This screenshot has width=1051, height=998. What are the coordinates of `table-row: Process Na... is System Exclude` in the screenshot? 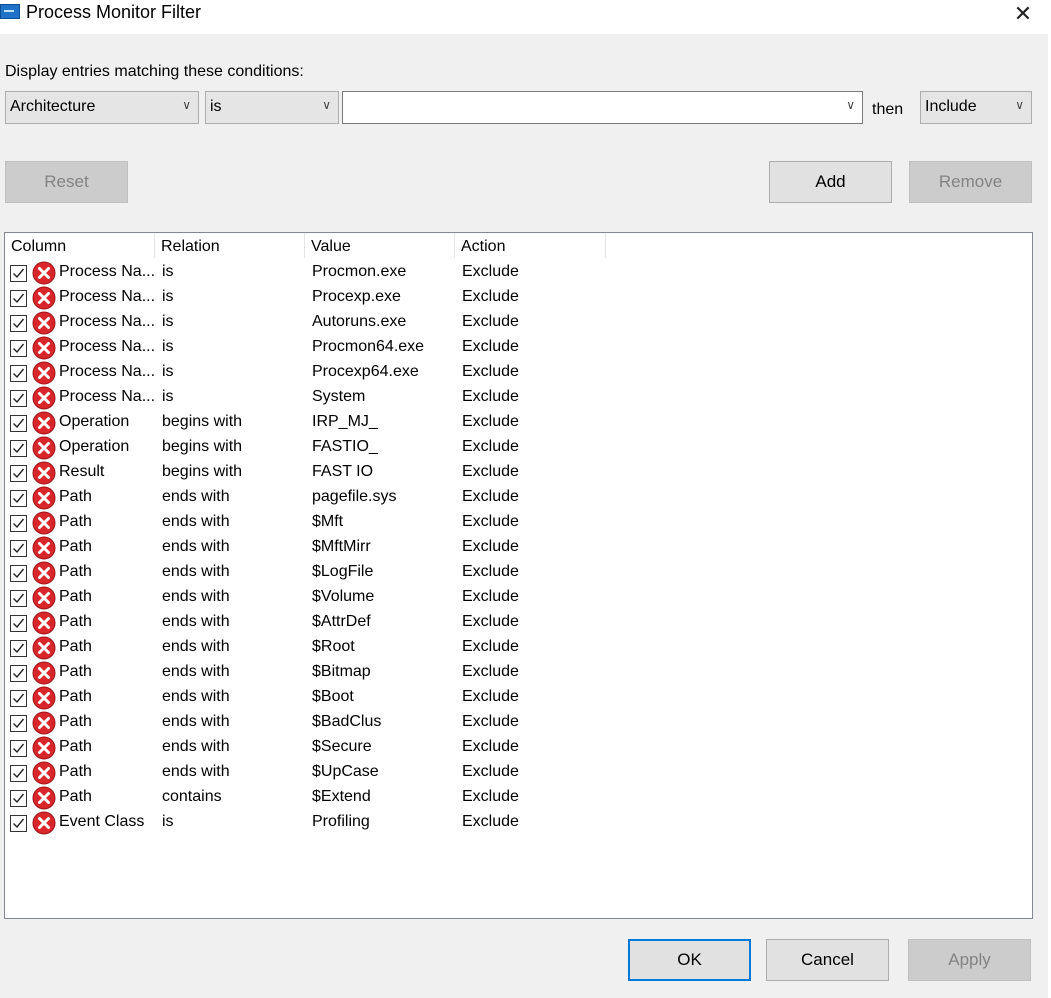 It's located at (518, 397).